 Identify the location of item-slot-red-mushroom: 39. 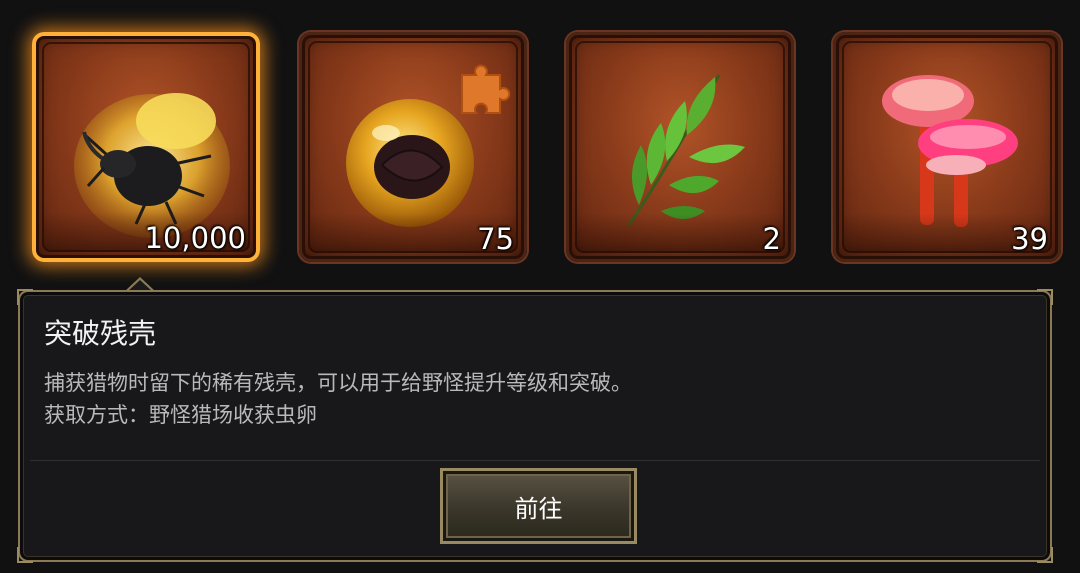
(947, 147).